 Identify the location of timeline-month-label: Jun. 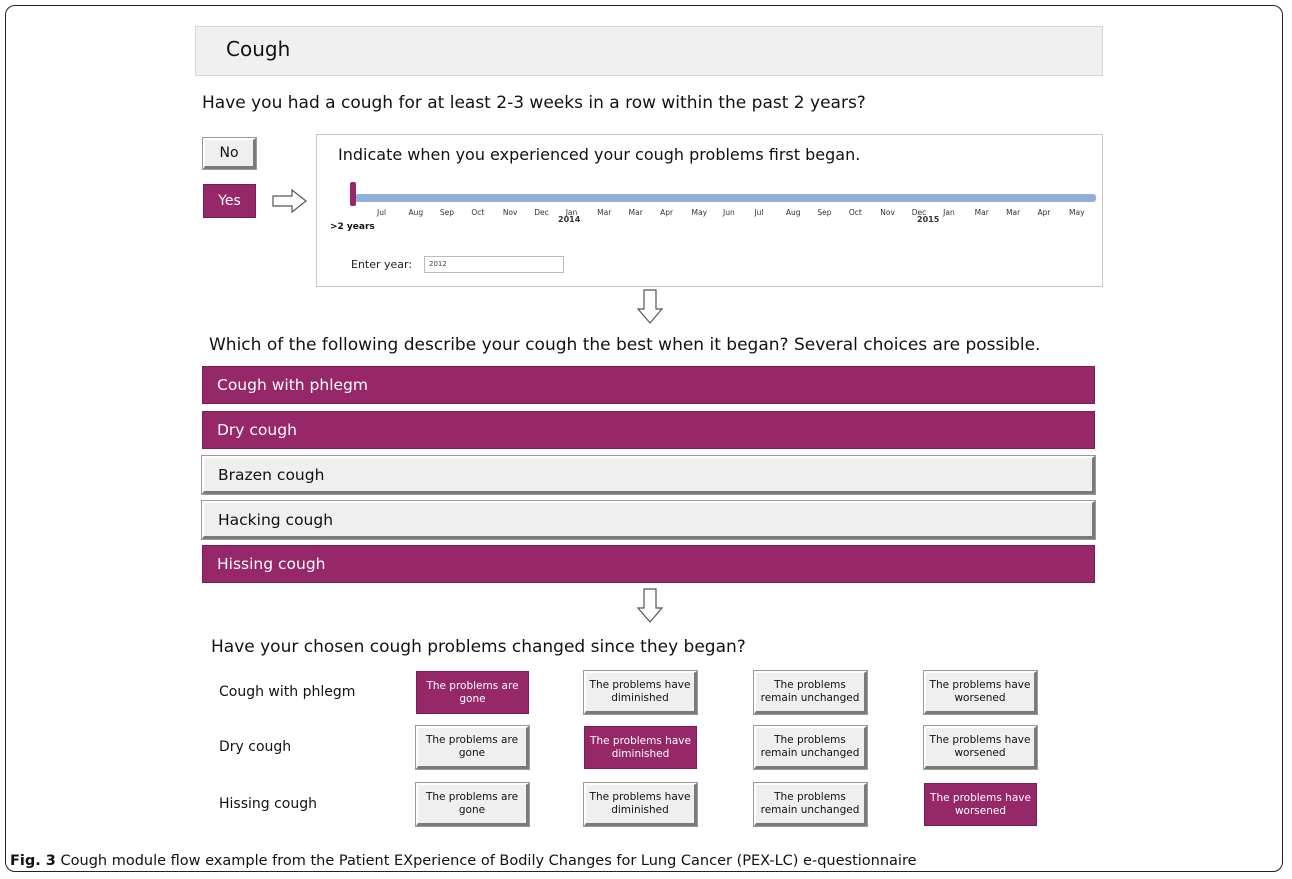
(729, 212).